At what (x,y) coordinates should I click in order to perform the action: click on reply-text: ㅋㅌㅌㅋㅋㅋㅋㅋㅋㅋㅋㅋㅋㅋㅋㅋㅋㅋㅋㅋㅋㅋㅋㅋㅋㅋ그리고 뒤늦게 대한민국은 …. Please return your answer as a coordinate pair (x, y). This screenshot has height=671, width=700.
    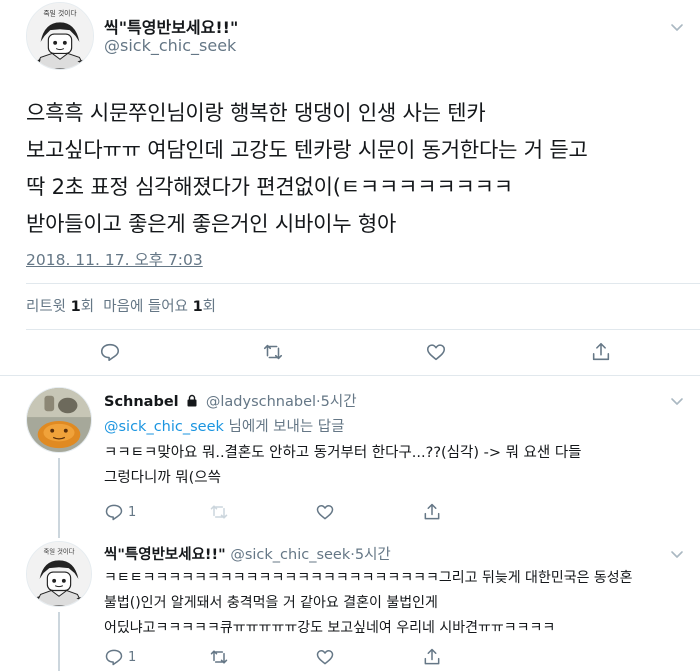
    Looking at the image, I should click on (368, 603).